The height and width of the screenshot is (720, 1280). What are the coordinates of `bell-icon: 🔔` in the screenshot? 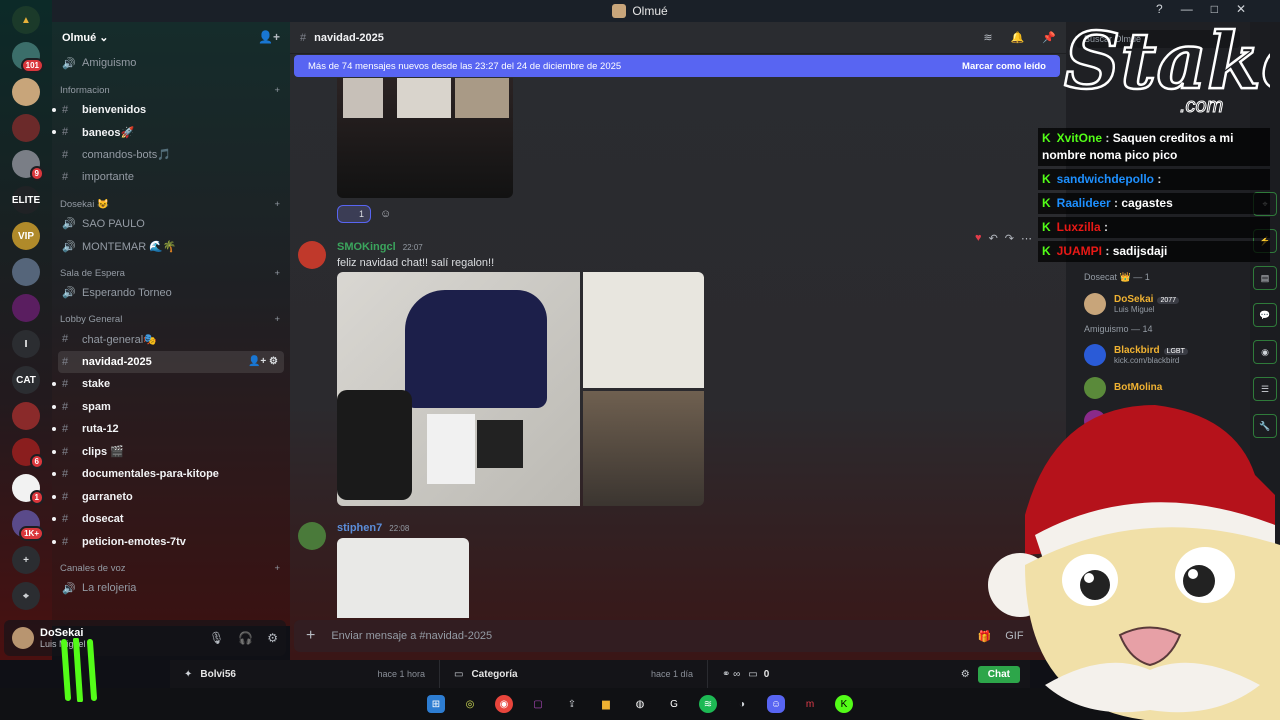 It's located at (1018, 37).